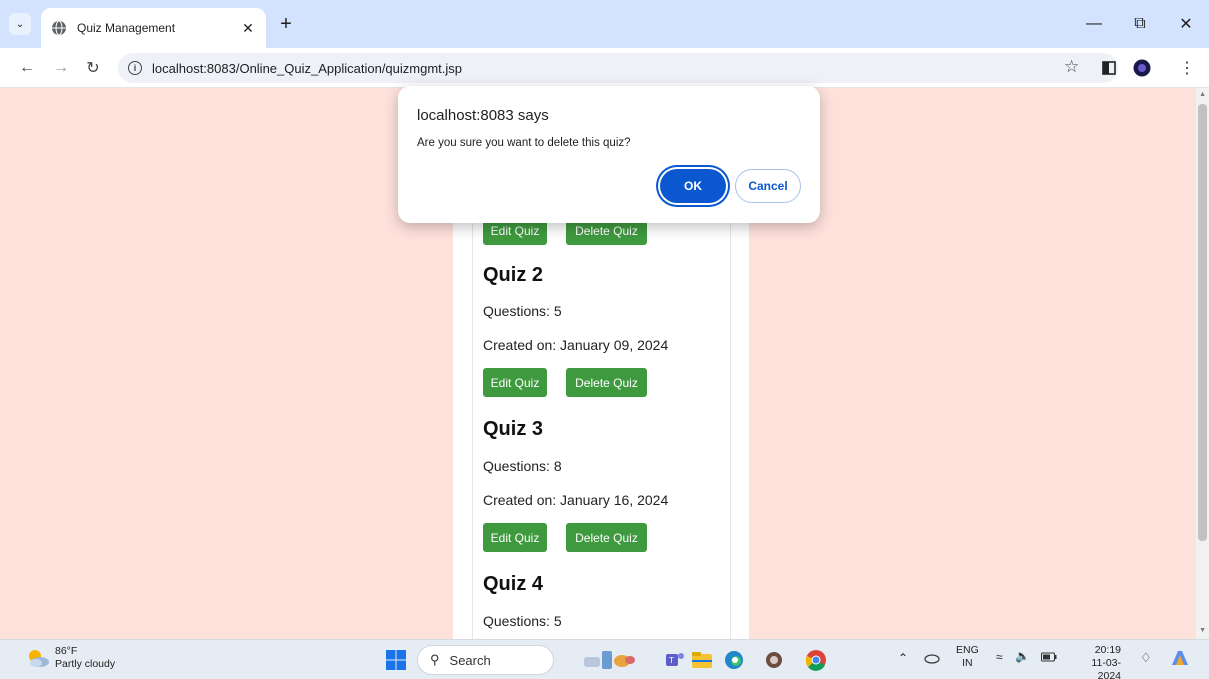 This screenshot has width=1209, height=679. I want to click on battery-icon, so click(1049, 659).